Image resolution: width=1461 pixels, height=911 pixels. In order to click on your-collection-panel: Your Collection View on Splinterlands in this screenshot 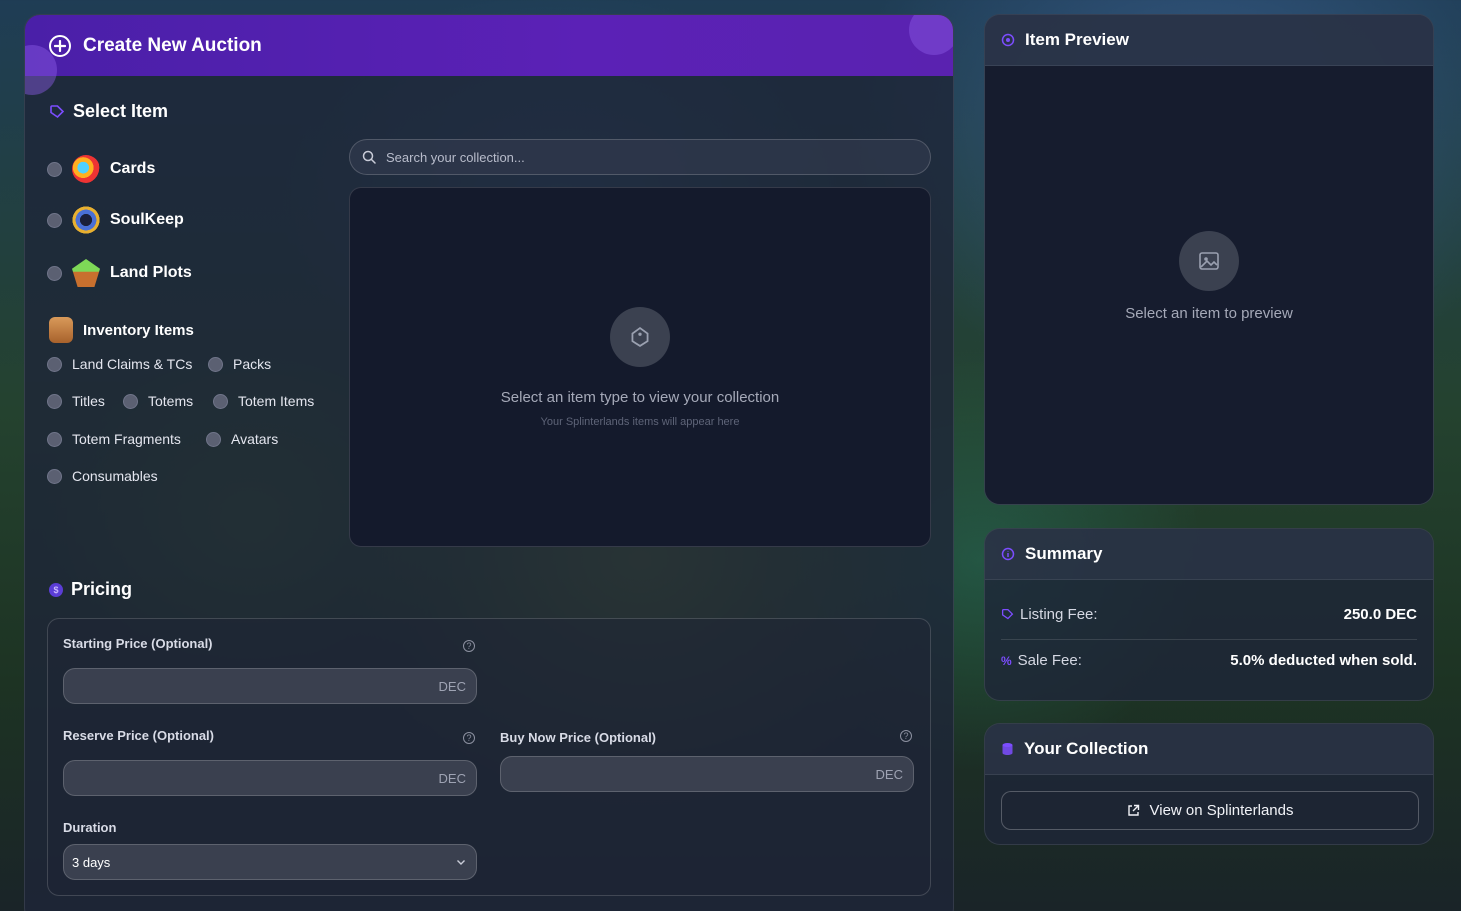, I will do `click(1209, 784)`.